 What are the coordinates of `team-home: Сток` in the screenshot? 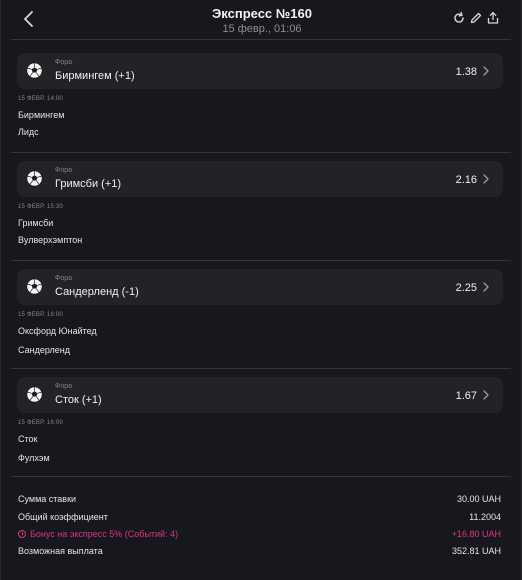 It's located at (28, 439).